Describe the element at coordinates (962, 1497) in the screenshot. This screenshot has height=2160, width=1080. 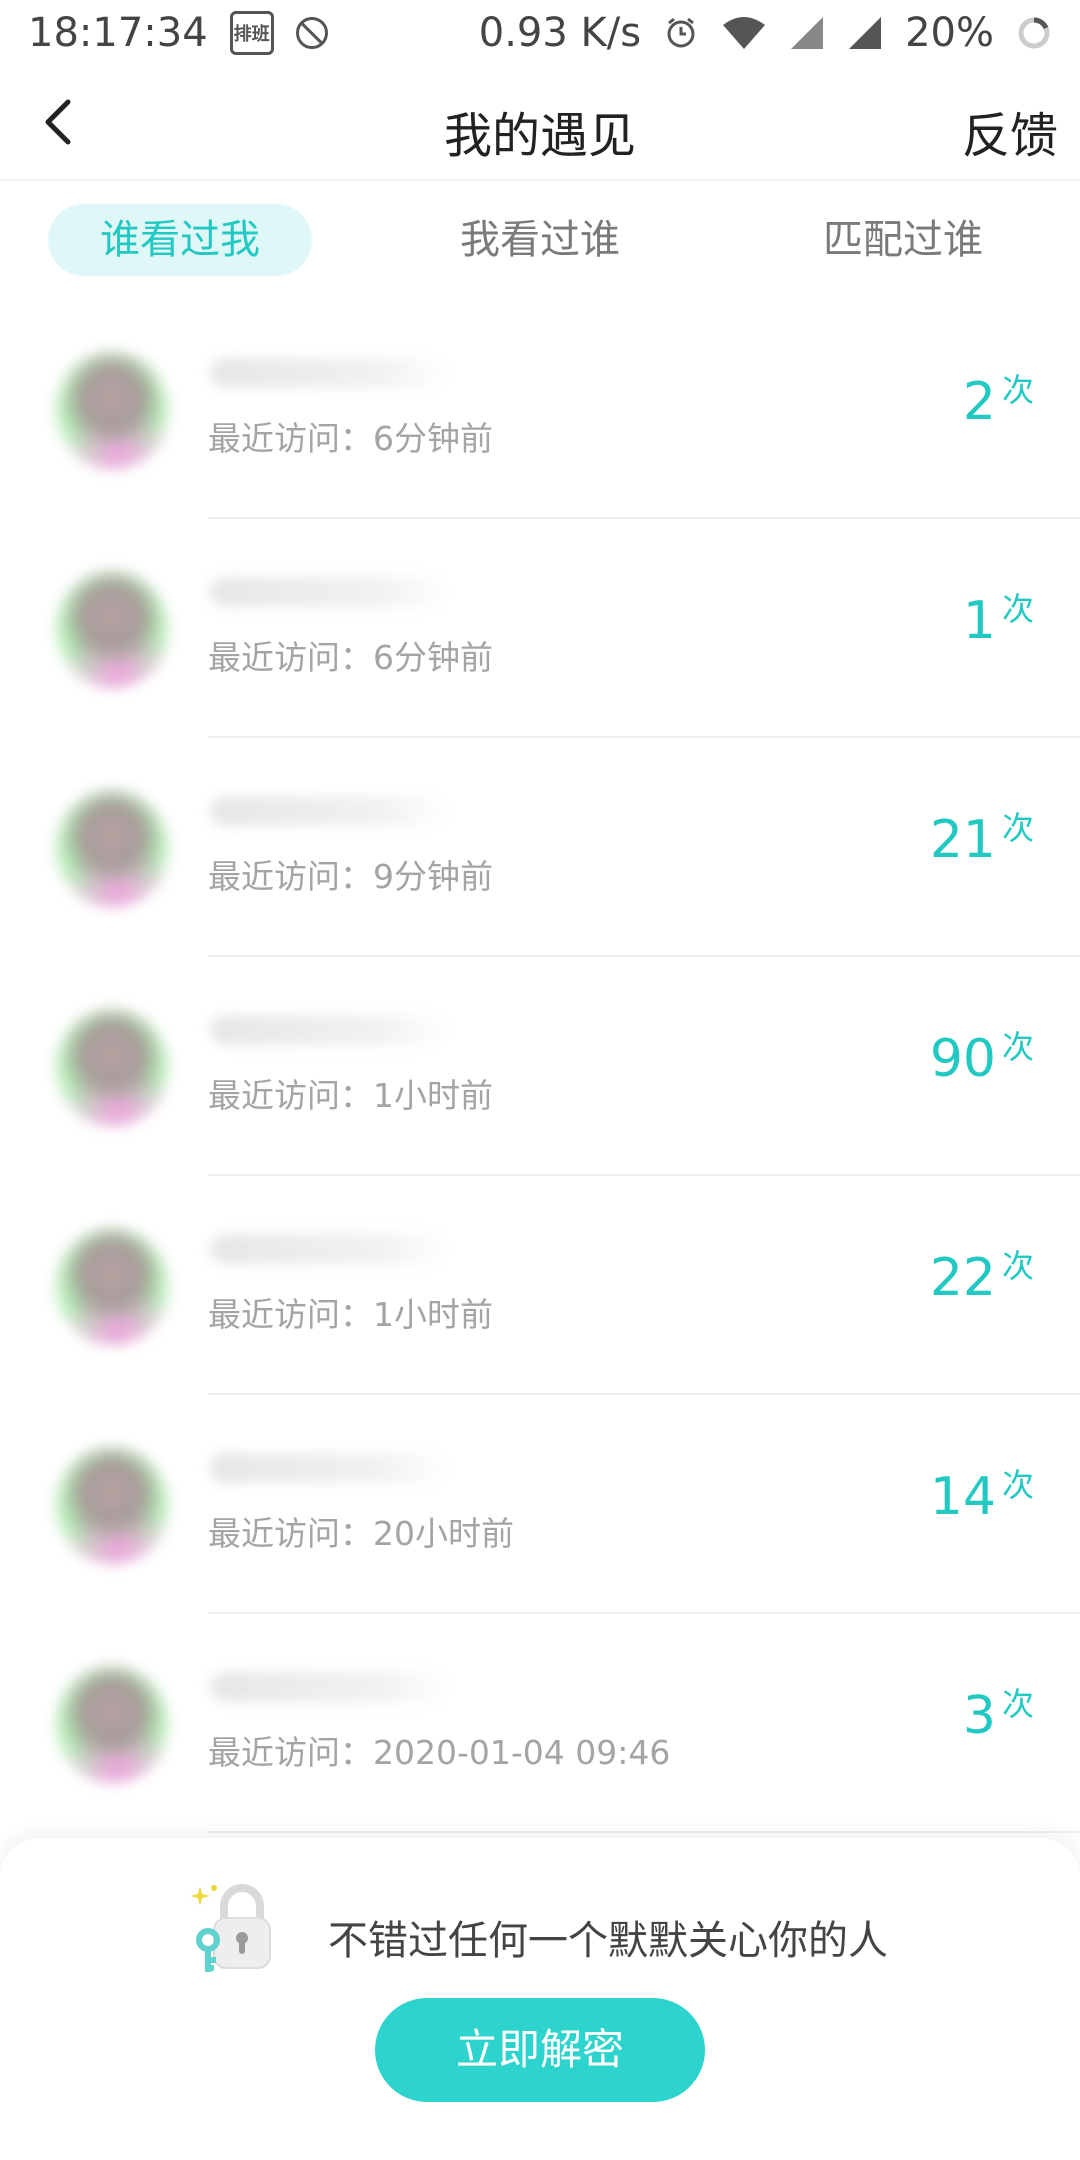
I see `visit-count-number: 14` at that location.